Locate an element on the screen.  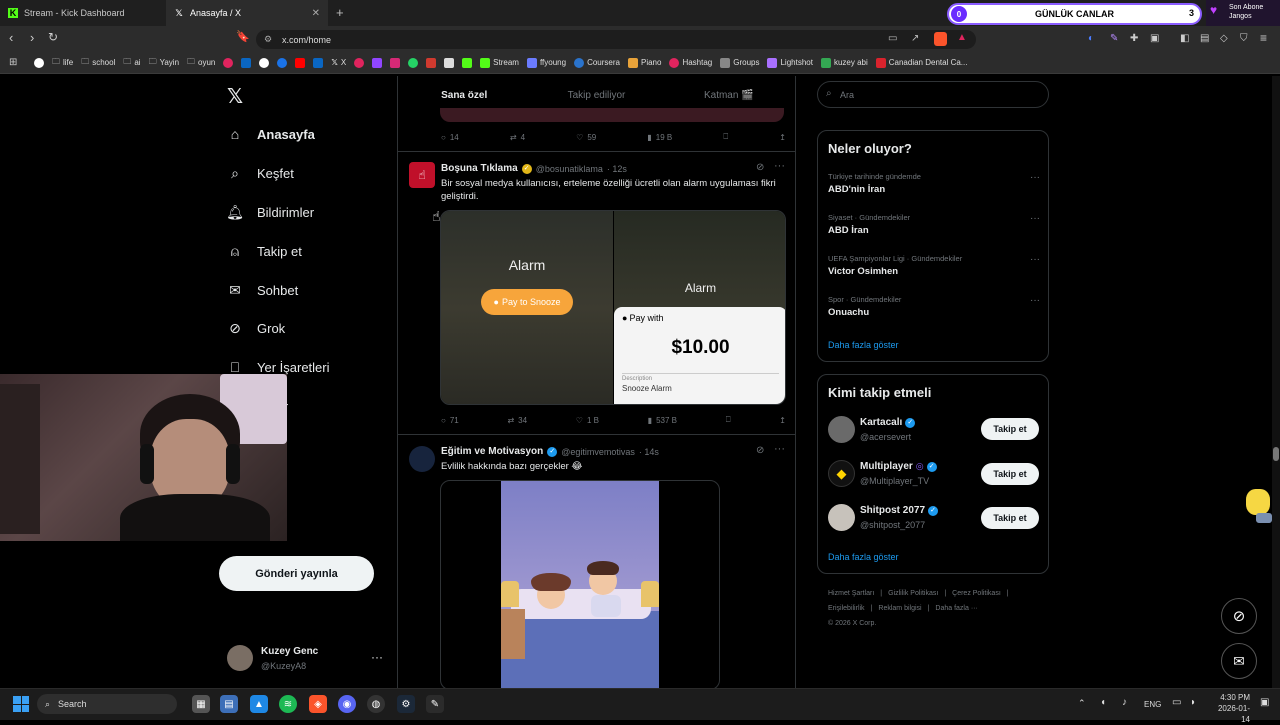
nav-grok: ⊘ Grok is located at coordinates (256, 328).